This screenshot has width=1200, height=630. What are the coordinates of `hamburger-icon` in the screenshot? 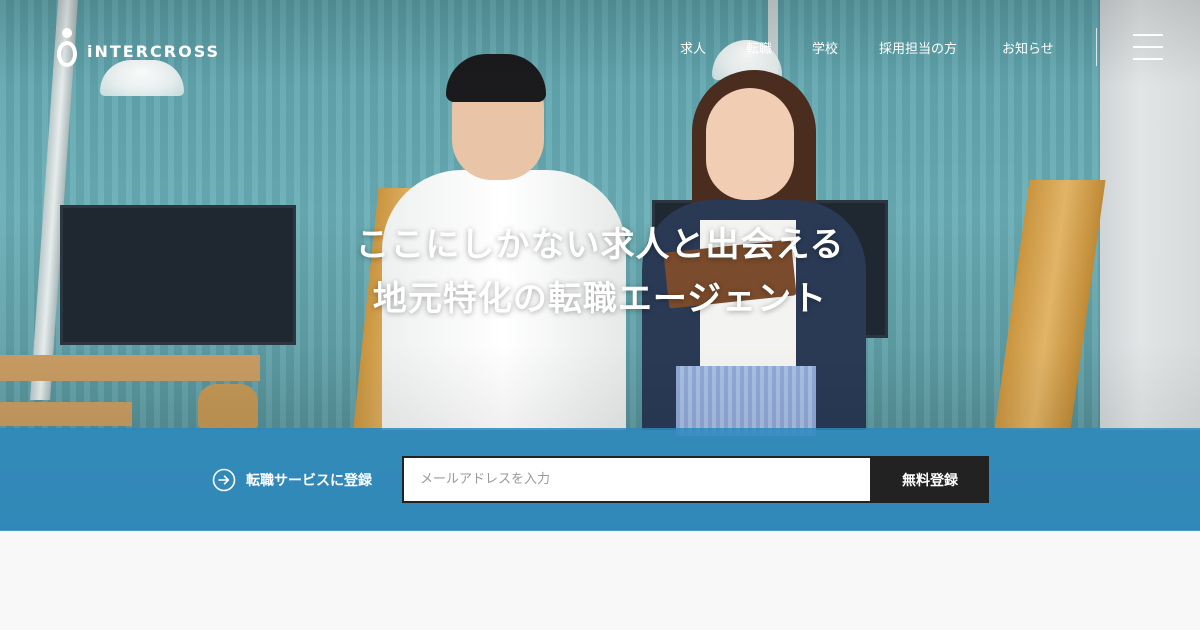 It's located at (1149, 47).